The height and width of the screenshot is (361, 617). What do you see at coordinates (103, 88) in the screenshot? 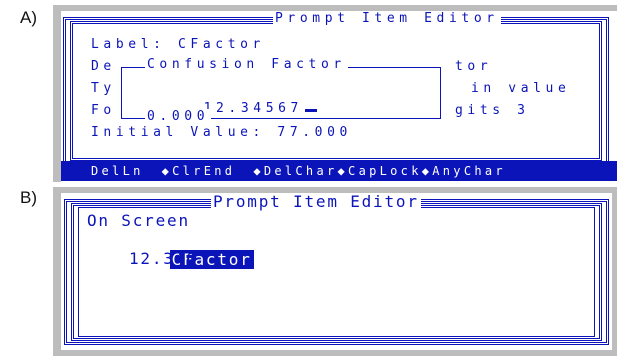
I see `type-prefix: Ty` at bounding box center [103, 88].